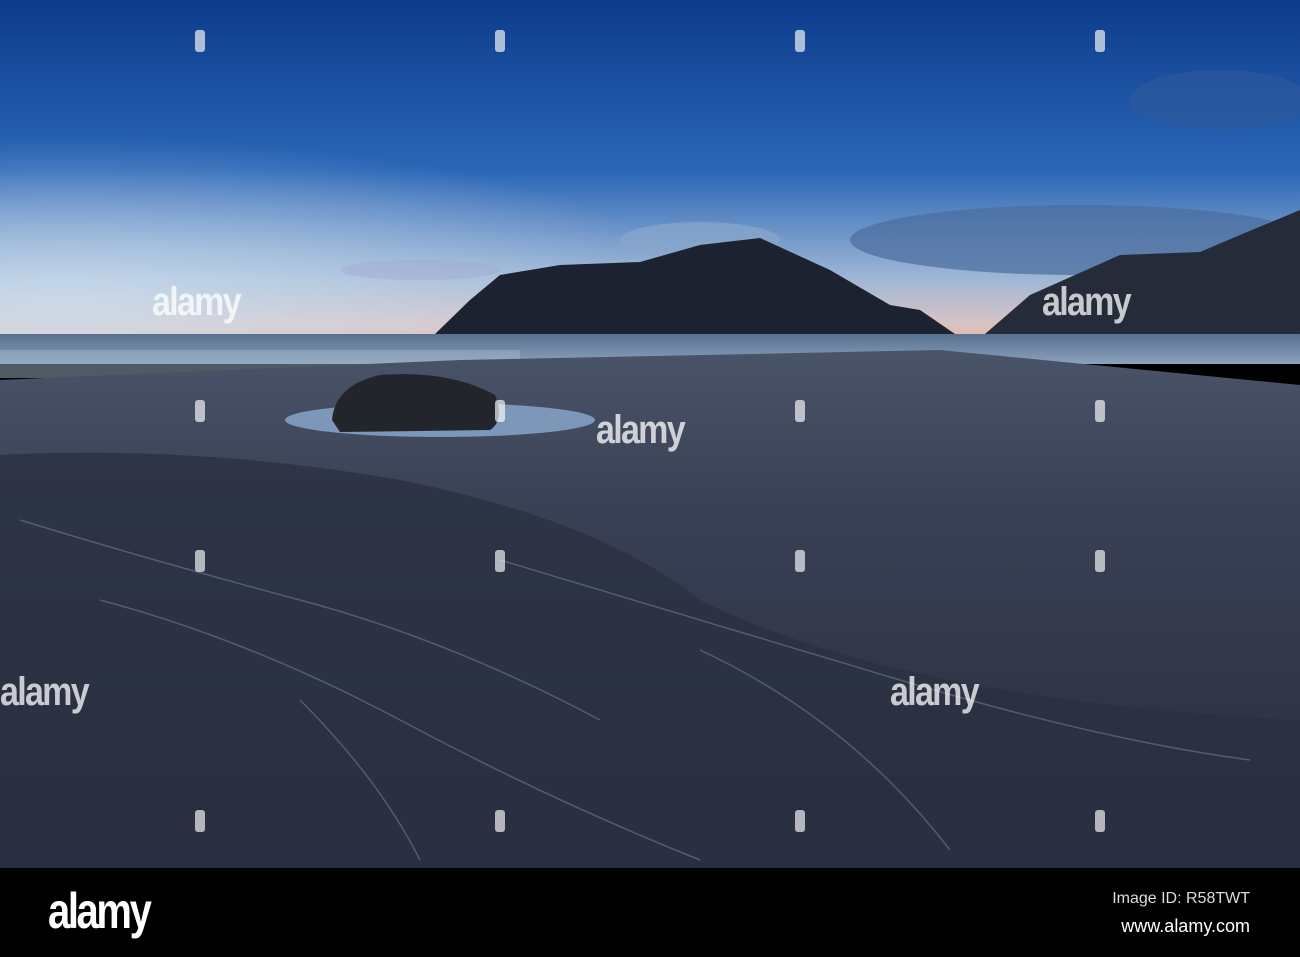 The image size is (1300, 957). I want to click on site-url: www.alamy.com, so click(1185, 926).